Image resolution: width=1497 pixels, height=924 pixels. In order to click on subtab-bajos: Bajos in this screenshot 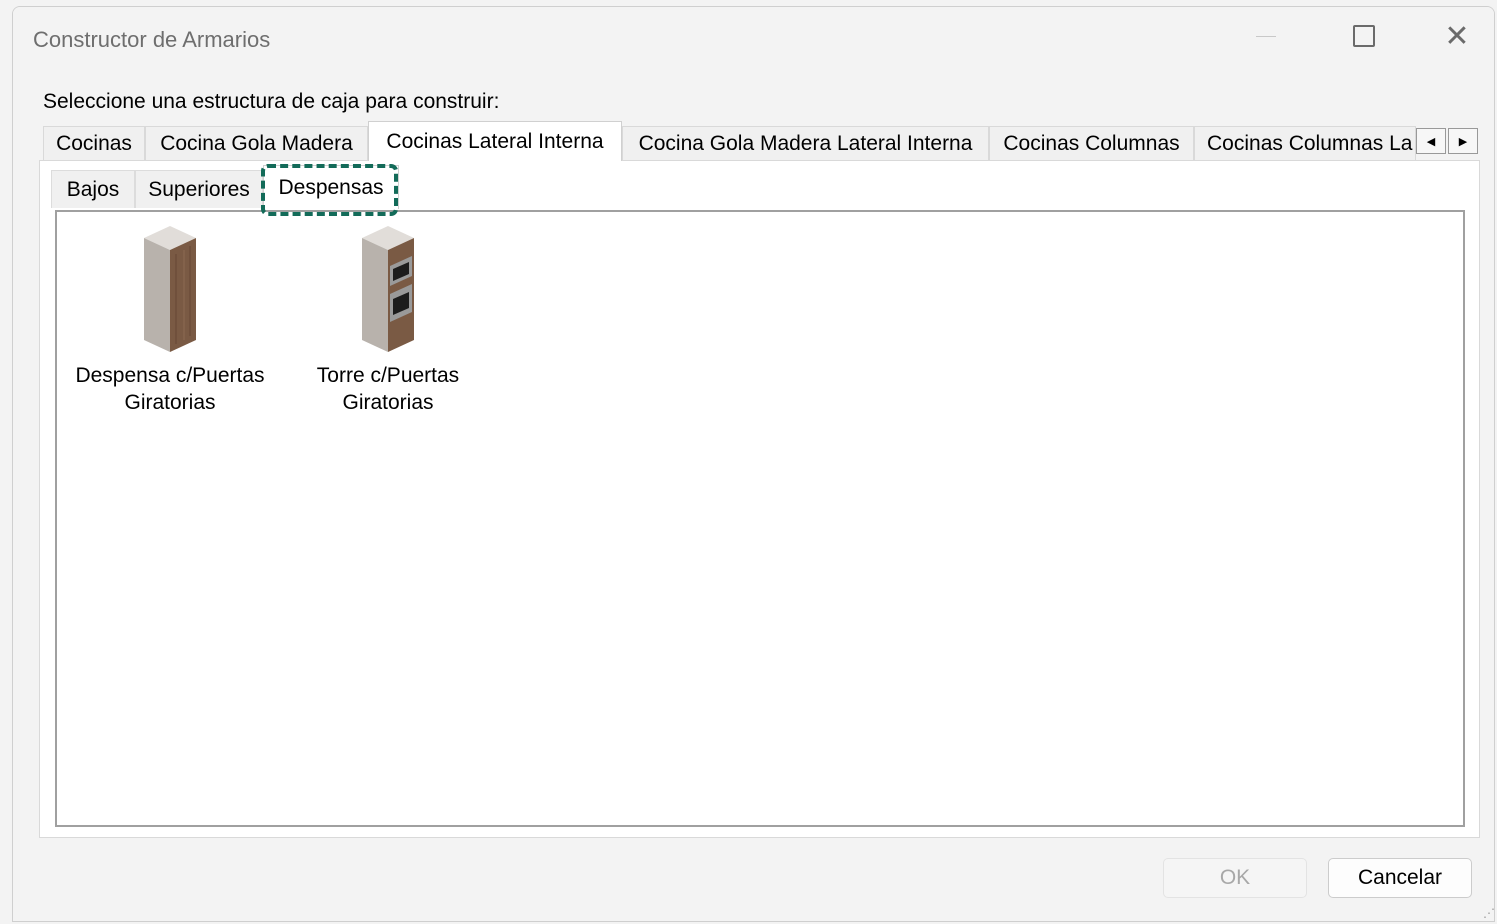, I will do `click(93, 189)`.